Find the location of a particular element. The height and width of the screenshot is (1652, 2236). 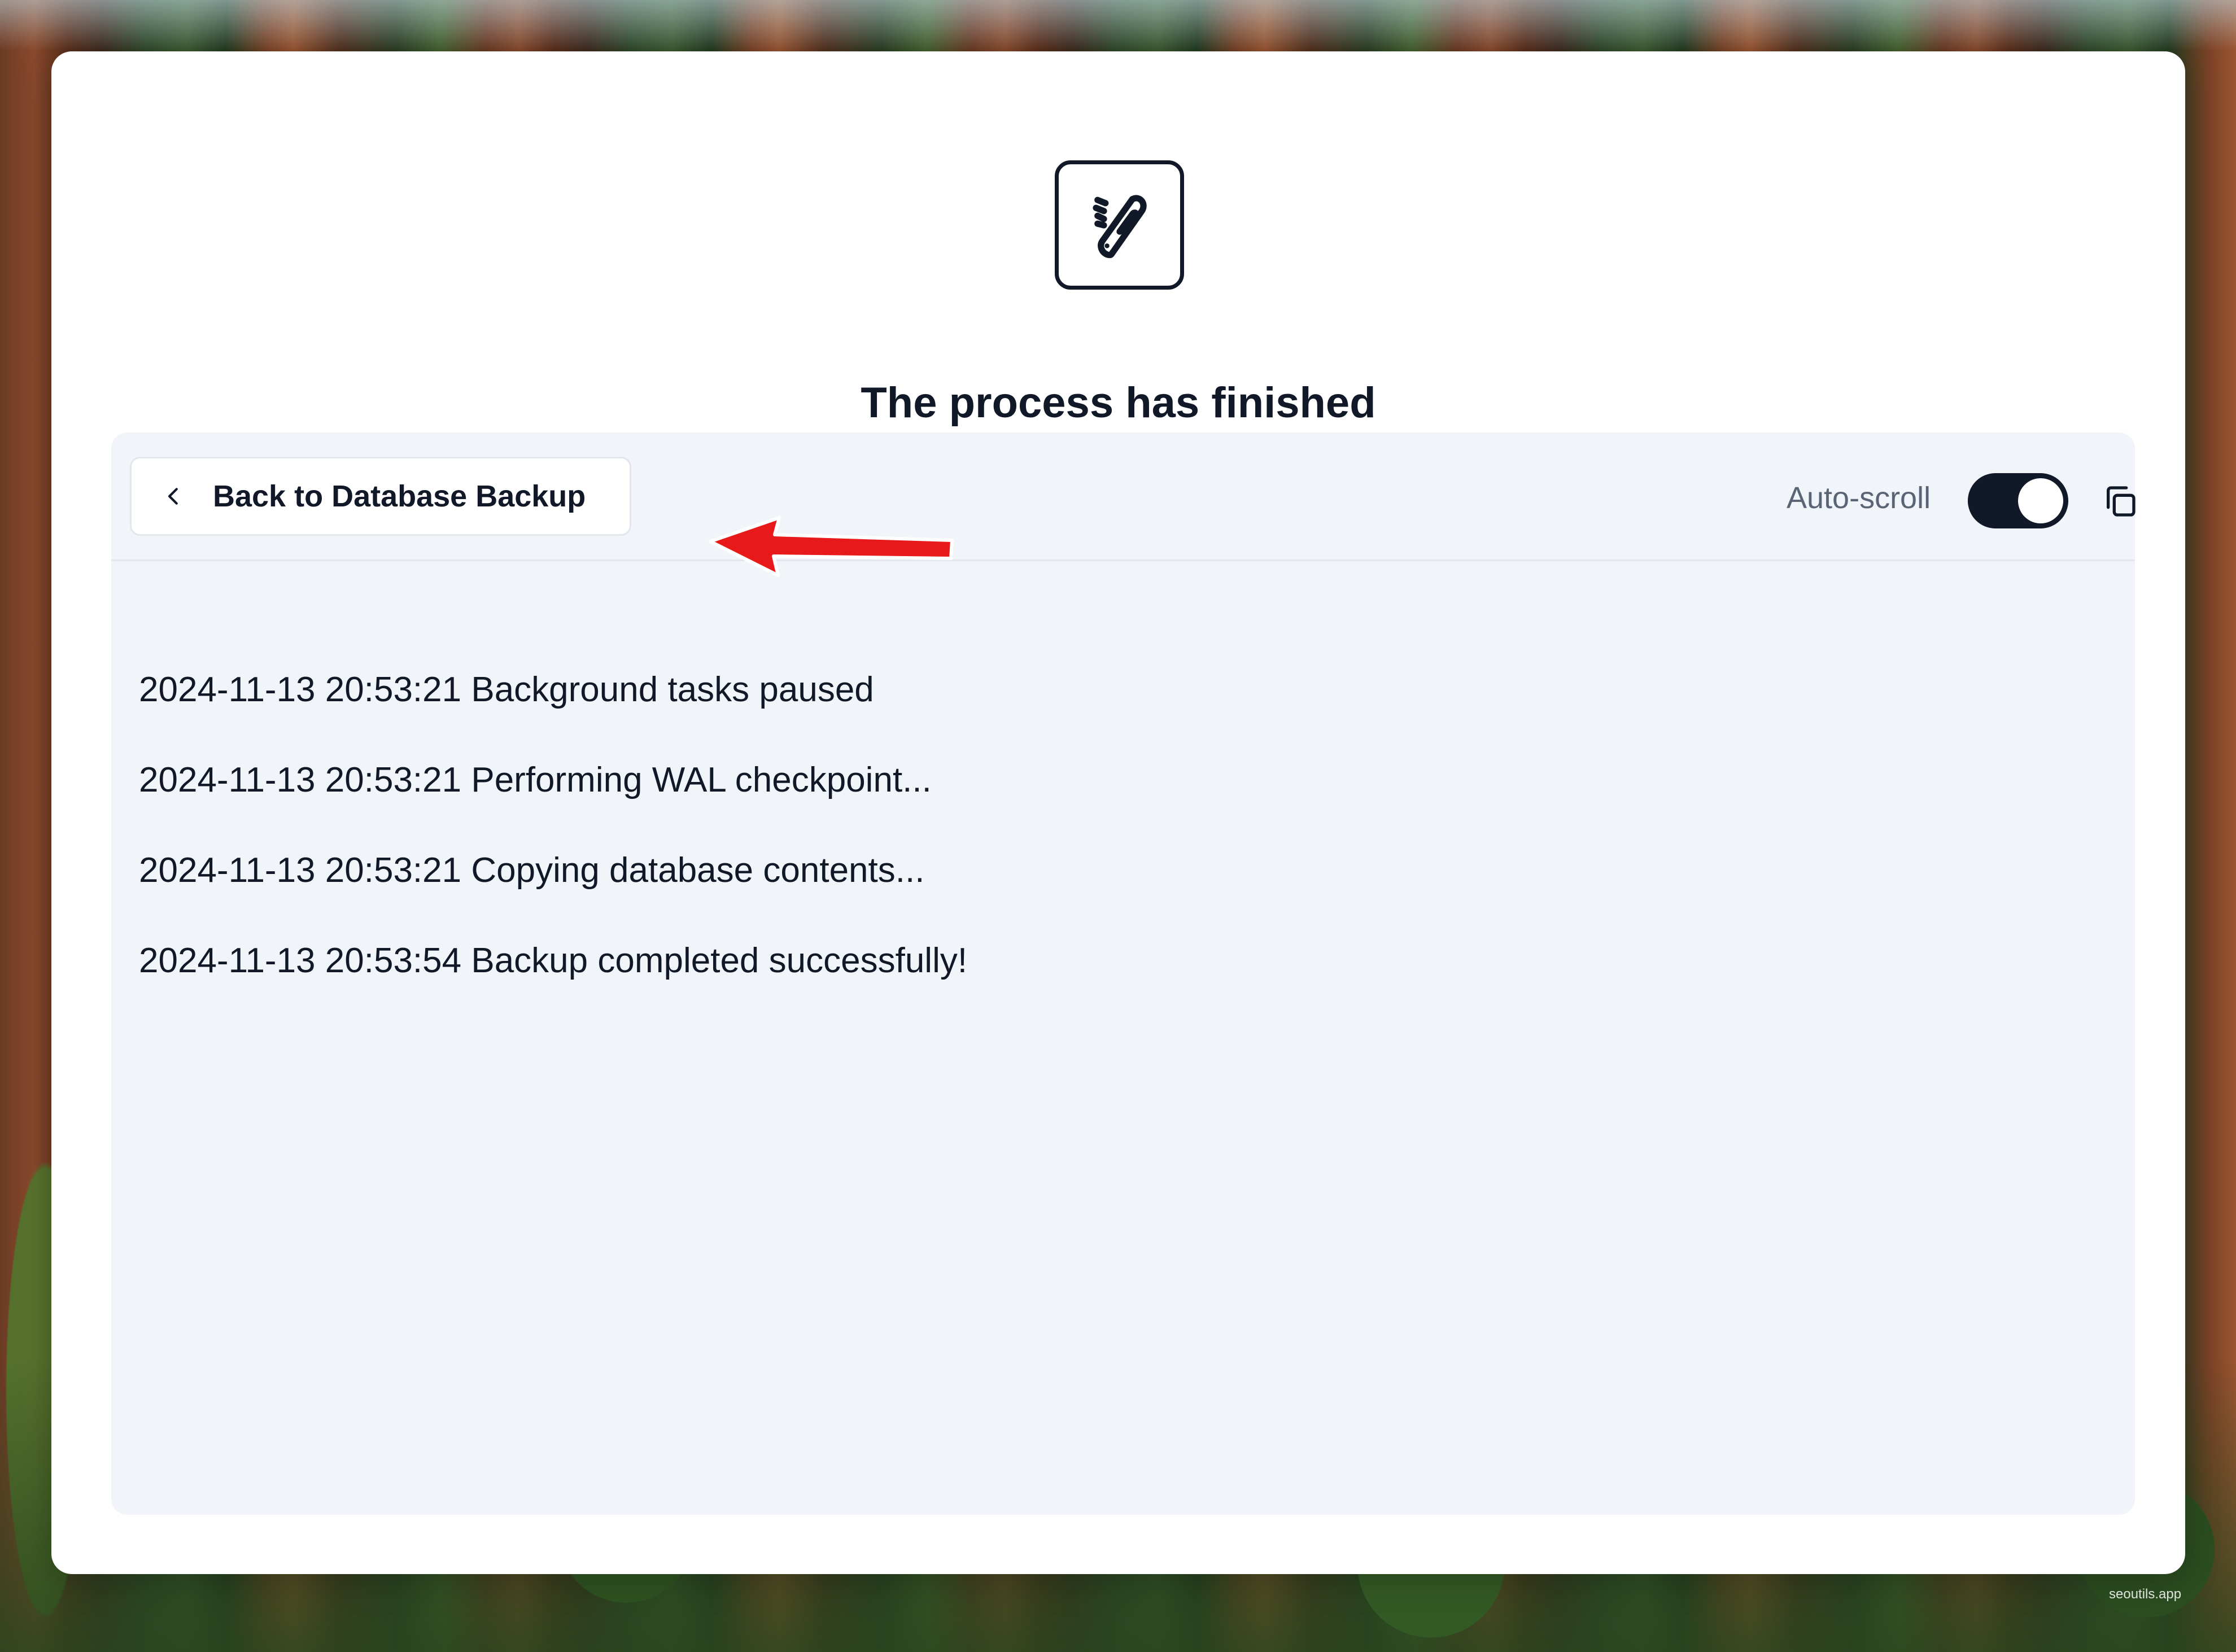

back-to-database-backup-button: Back to Database Backup is located at coordinates (380, 496).